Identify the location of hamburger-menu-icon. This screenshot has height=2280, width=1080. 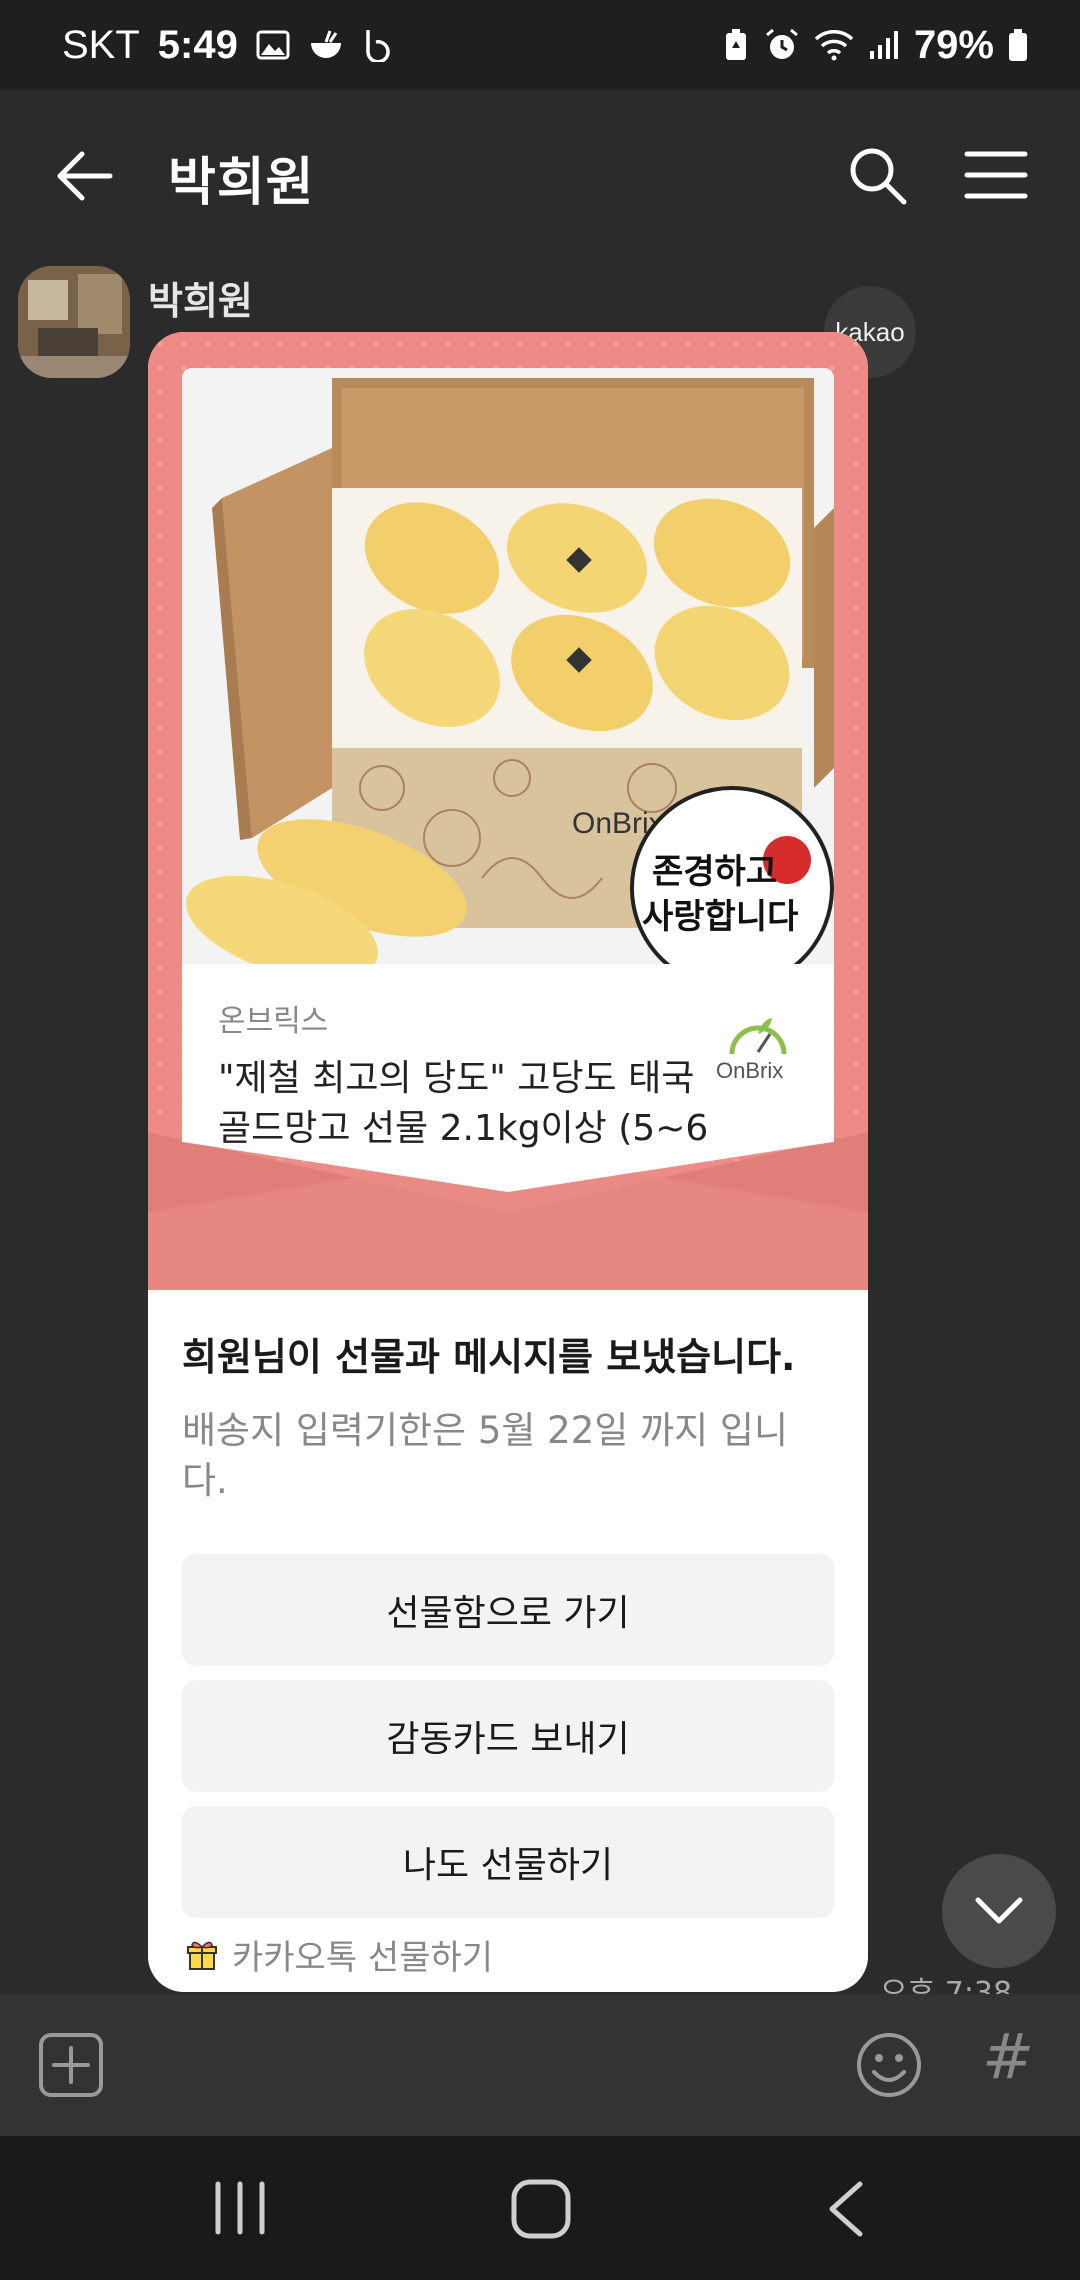
(996, 175).